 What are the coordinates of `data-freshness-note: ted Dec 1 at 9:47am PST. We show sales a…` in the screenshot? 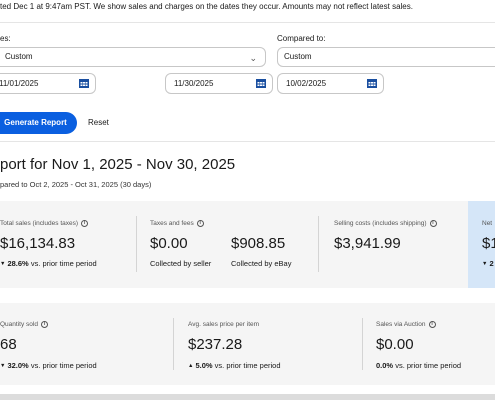 It's located at (206, 6).